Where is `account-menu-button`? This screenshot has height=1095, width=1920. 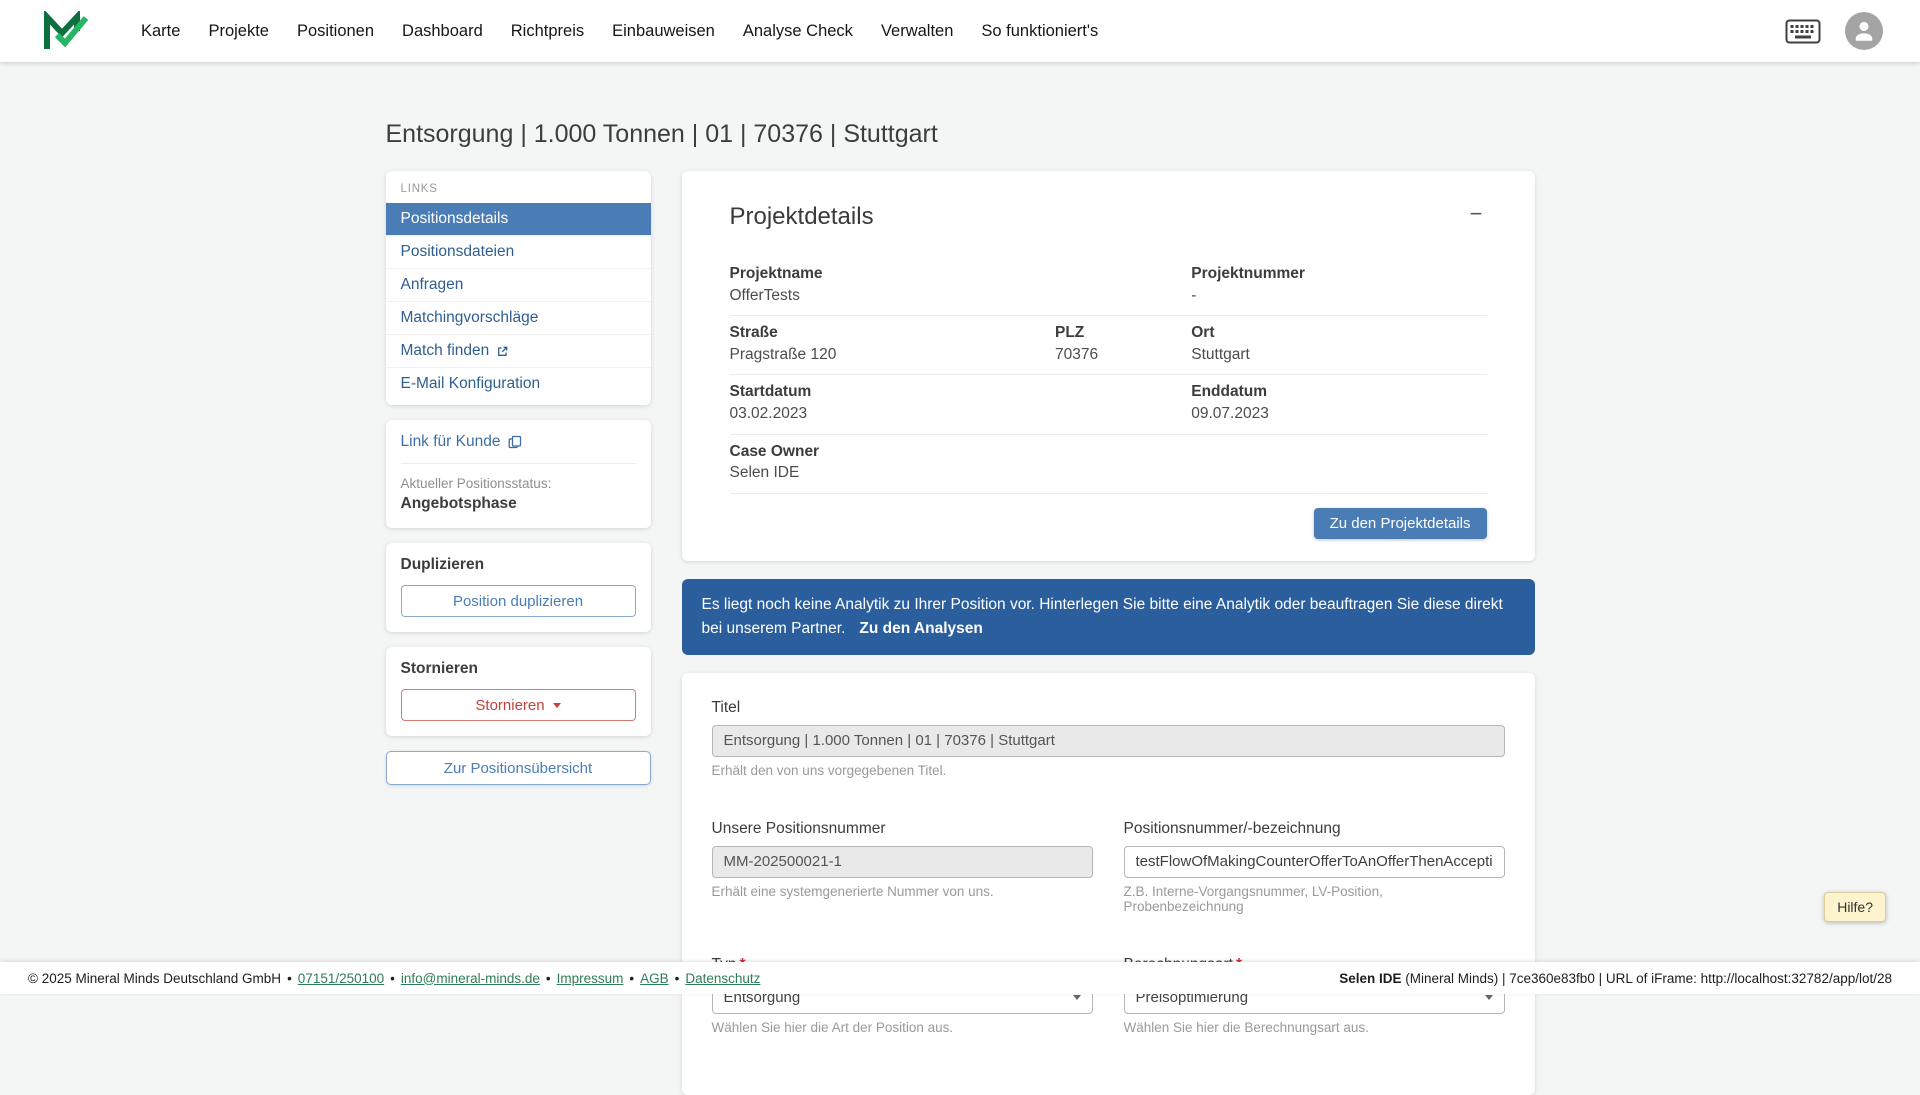
account-menu-button is located at coordinates (1864, 31).